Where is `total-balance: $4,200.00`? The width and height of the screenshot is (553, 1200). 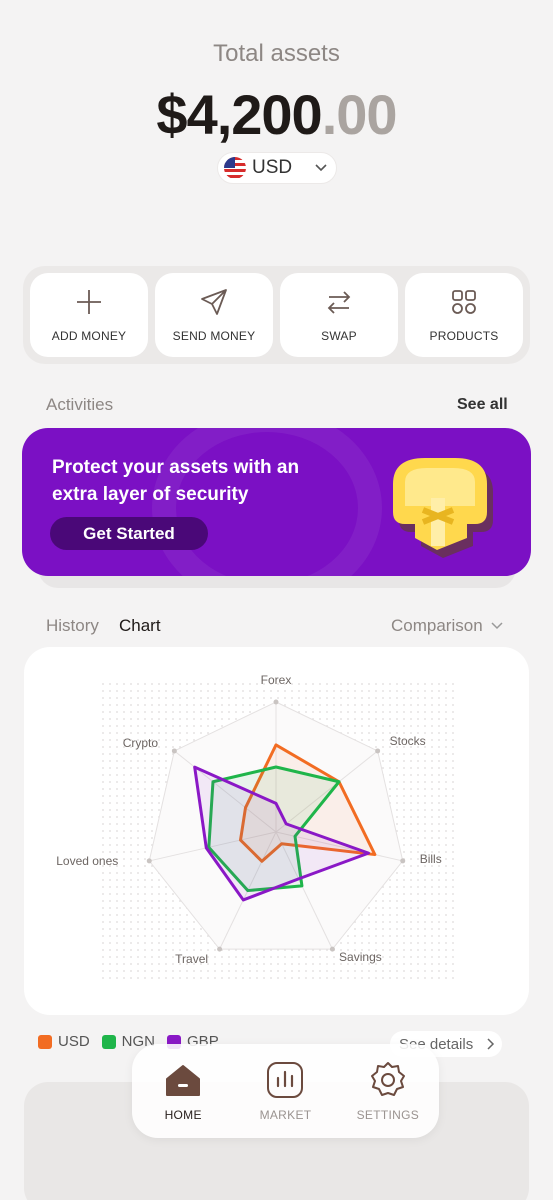
total-balance: $4,200.00 is located at coordinates (276, 114).